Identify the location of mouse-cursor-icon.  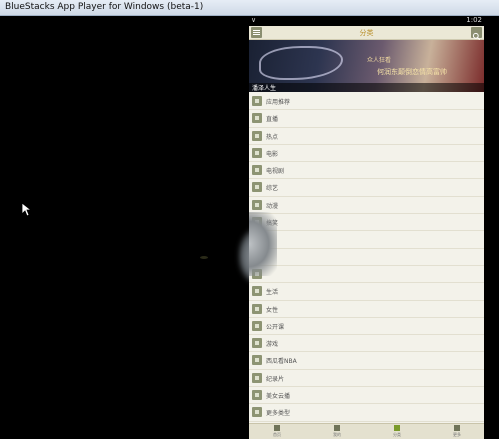
(27, 210).